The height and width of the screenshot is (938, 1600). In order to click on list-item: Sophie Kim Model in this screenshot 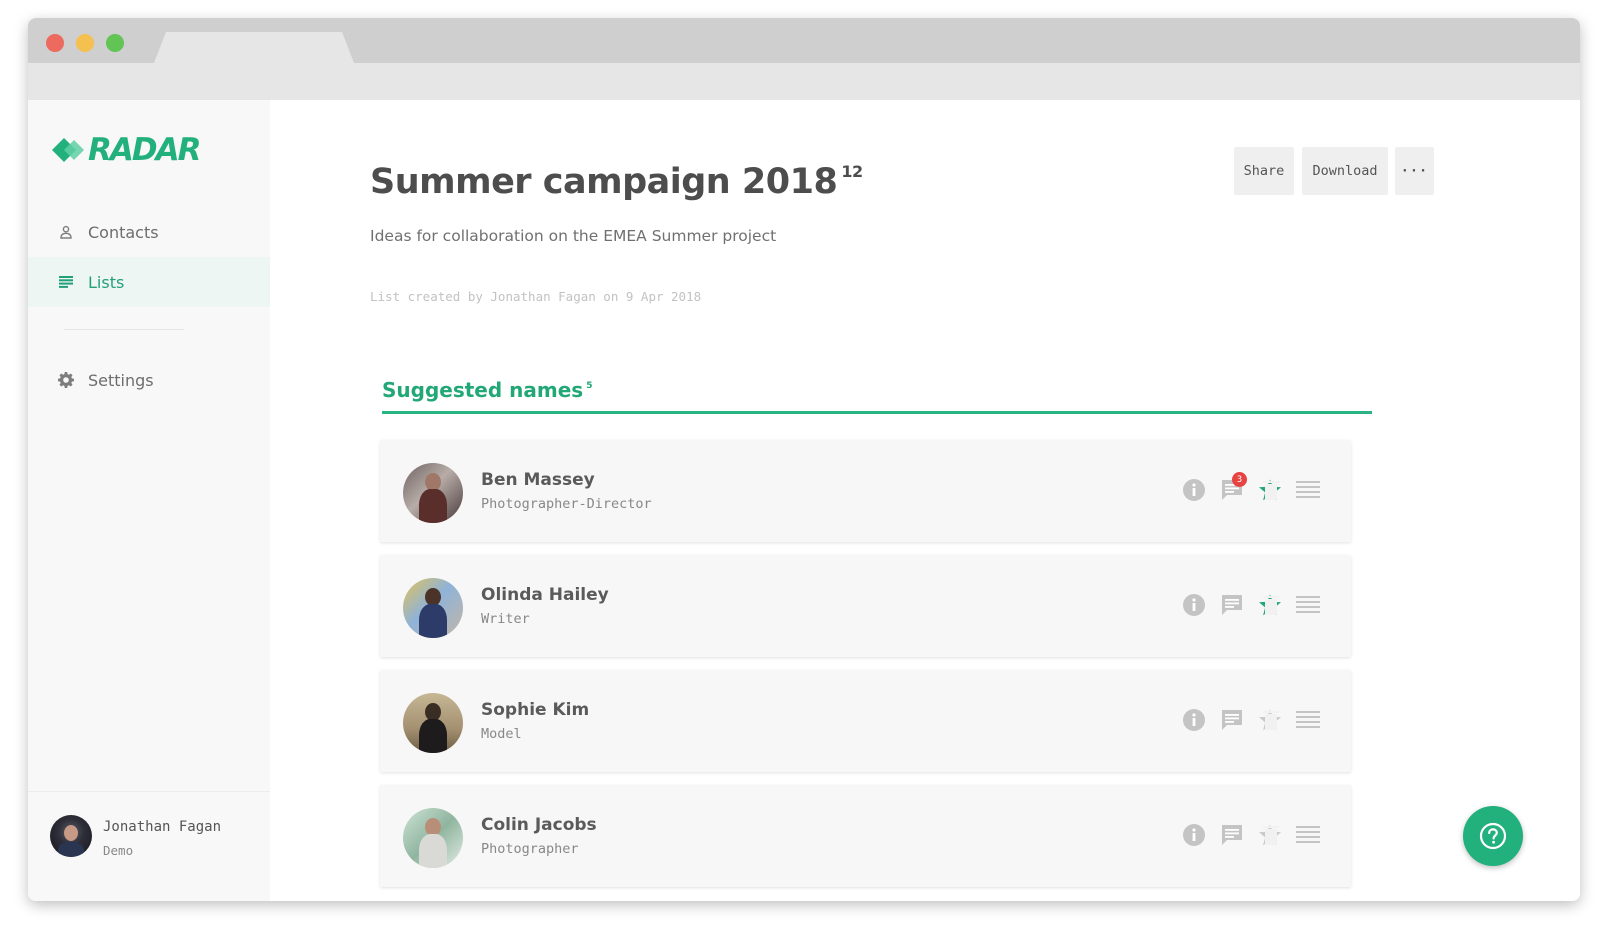, I will do `click(865, 721)`.